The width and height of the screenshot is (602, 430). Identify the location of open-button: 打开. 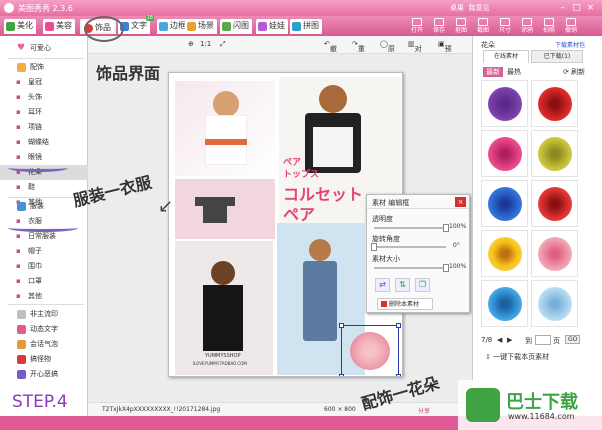
(417, 26).